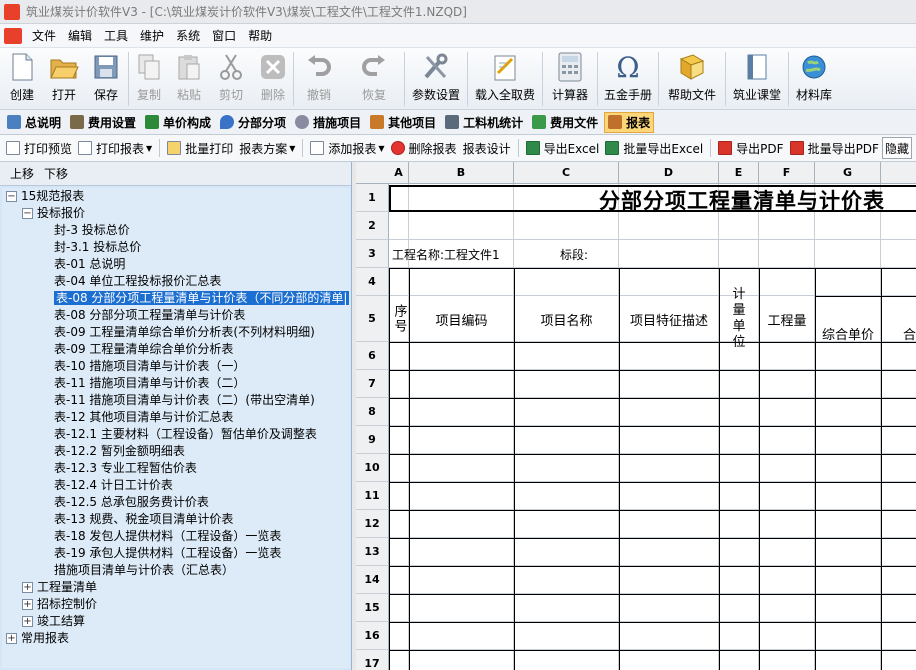 The image size is (916, 670). I want to click on menu-window: 窗口, so click(224, 36).